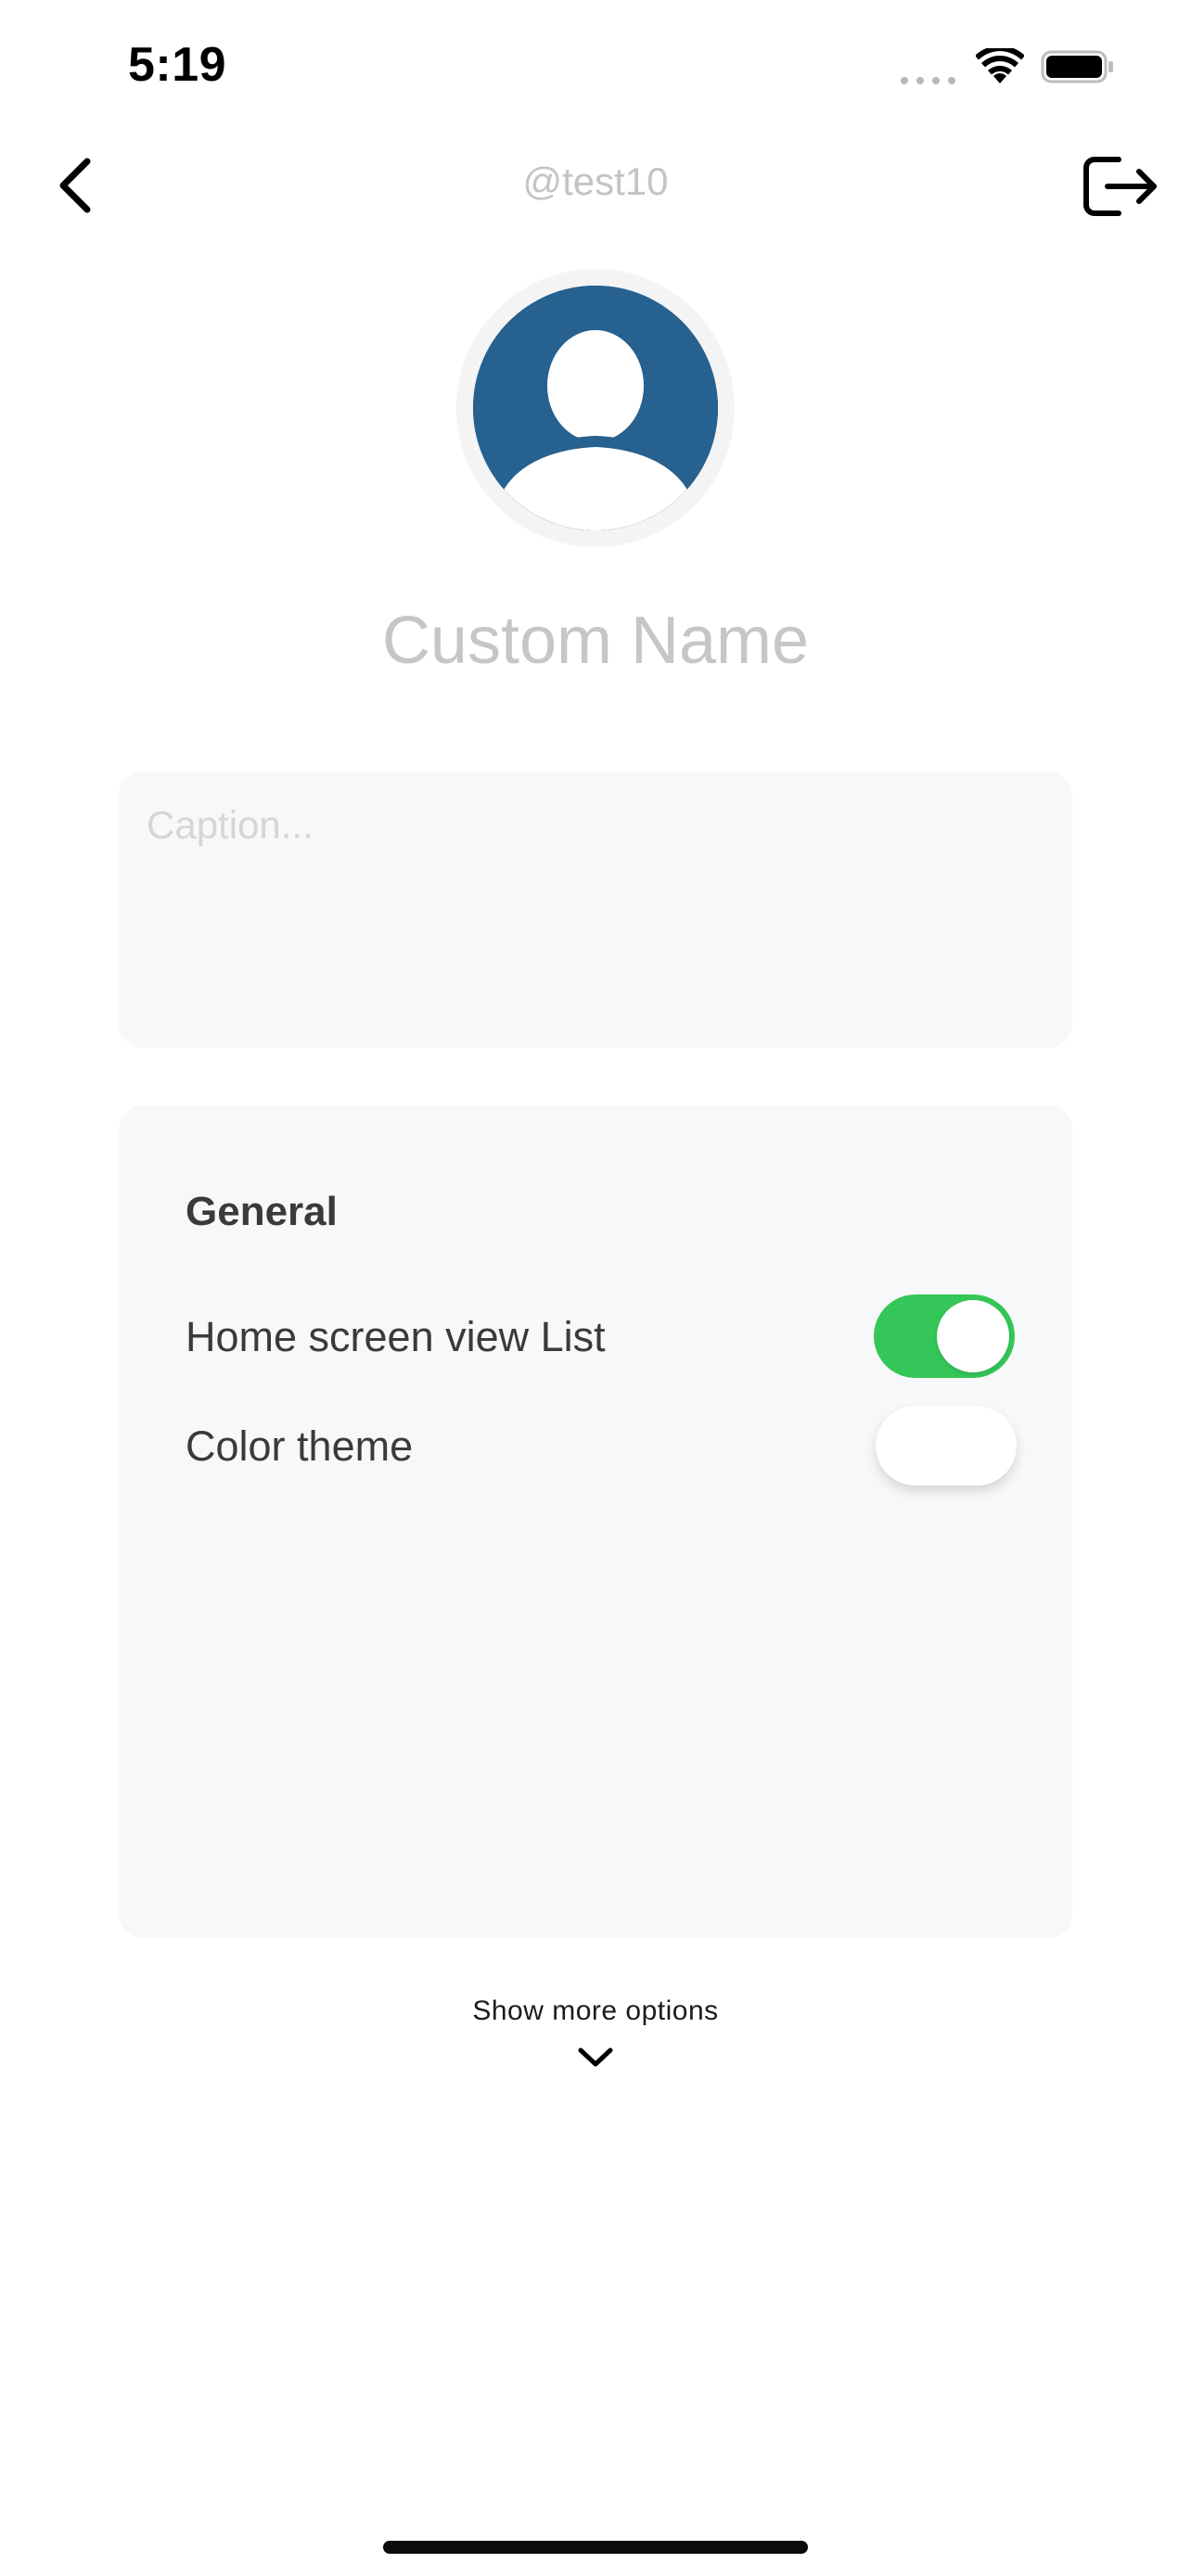  What do you see at coordinates (396, 1337) in the screenshot?
I see `home-screen-view-label: Home screen view List` at bounding box center [396, 1337].